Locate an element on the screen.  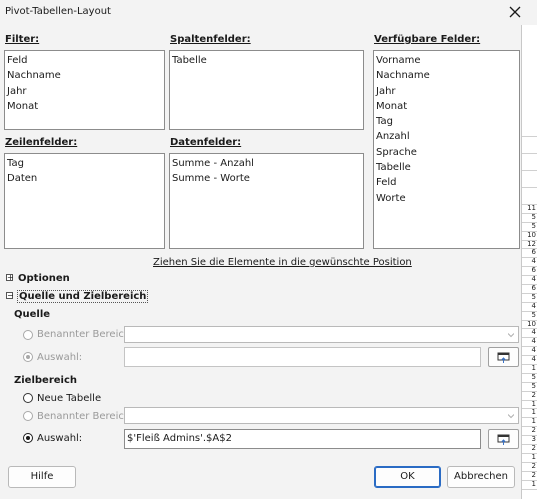
column-fields-label: Spaltenfelder: is located at coordinates (210, 39).